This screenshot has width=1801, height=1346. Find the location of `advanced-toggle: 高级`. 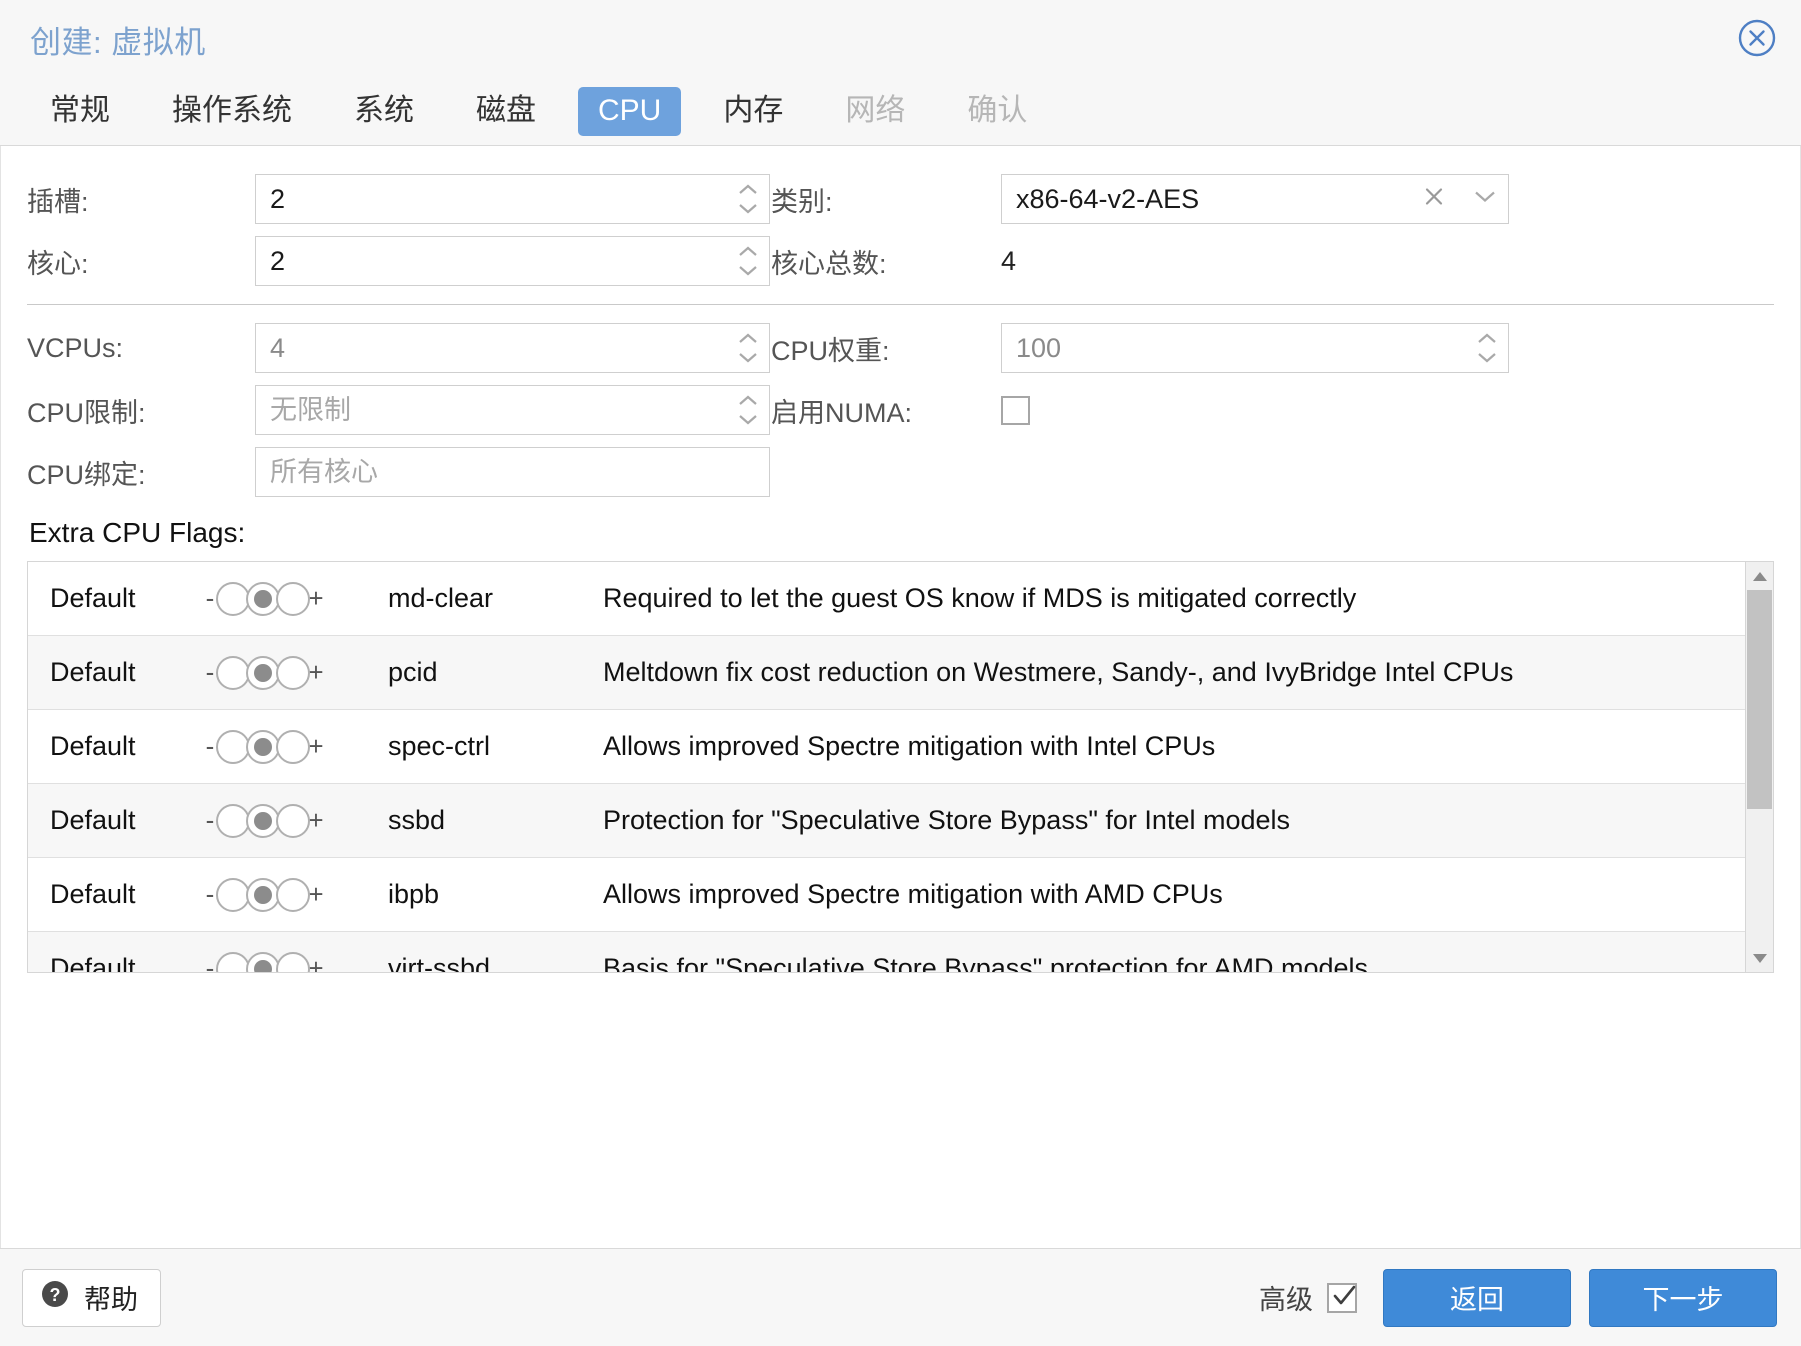

advanced-toggle: 高级 is located at coordinates (1308, 1297).